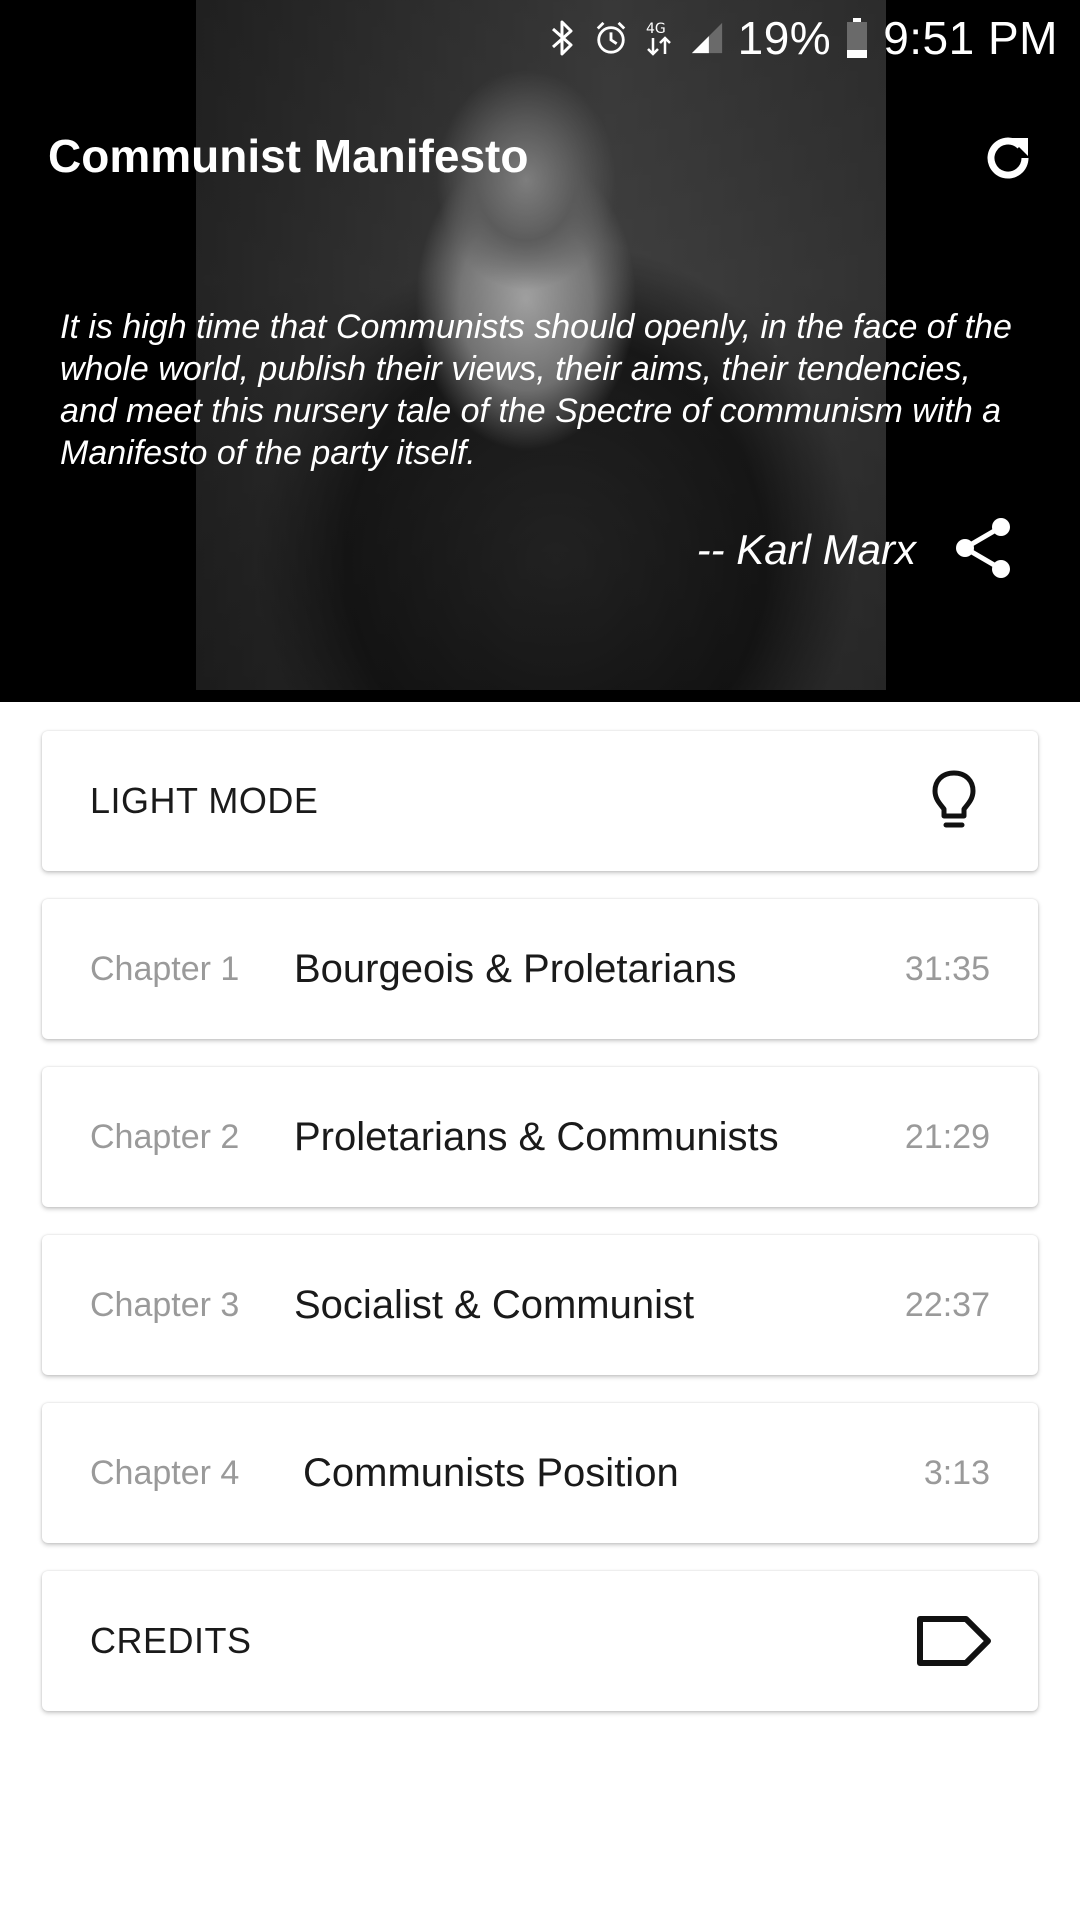 The width and height of the screenshot is (1080, 1920). Describe the element at coordinates (656, 29) in the screenshot. I see `svg-text: 4G` at that location.